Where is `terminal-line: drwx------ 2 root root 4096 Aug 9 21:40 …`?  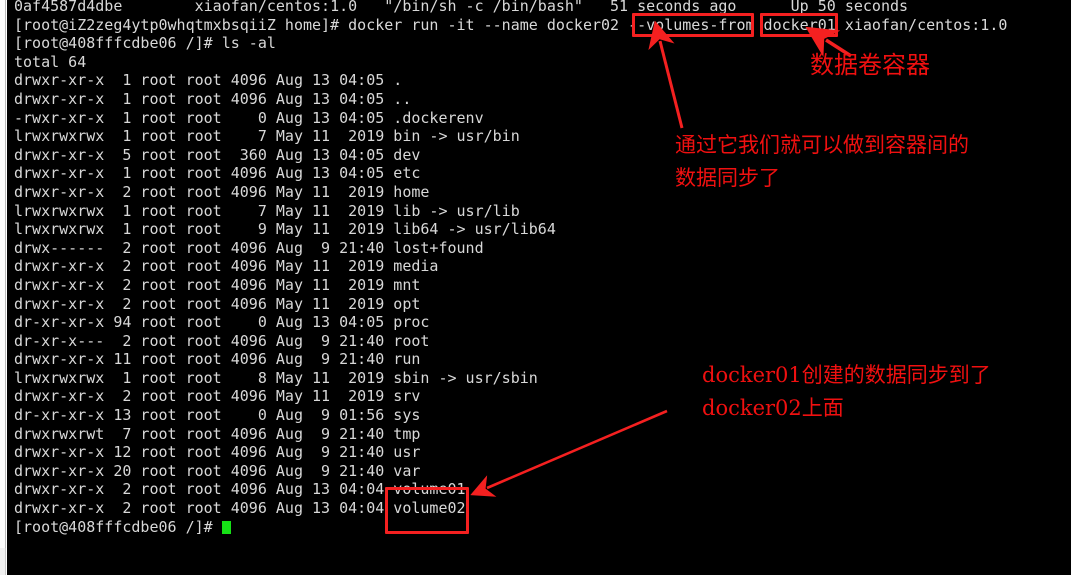
terminal-line: drwx------ 2 root root 4096 Aug 9 21:40 … is located at coordinates (249, 247).